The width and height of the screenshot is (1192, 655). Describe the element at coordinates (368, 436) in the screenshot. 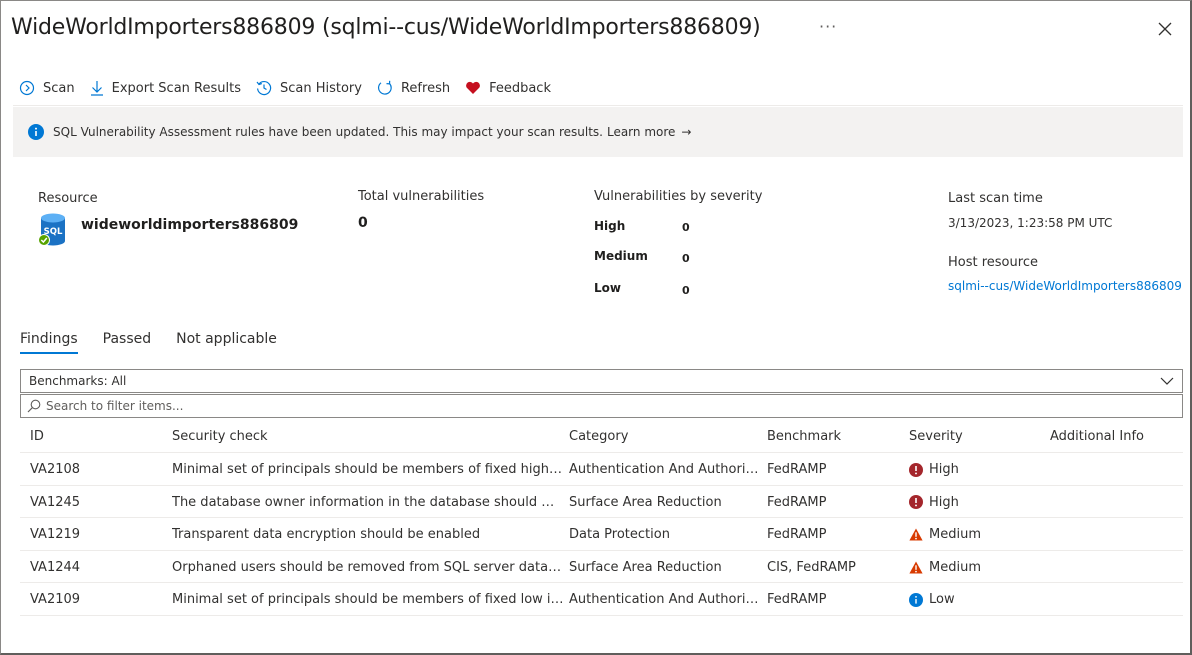

I see `column-header-security-check: Security check` at that location.